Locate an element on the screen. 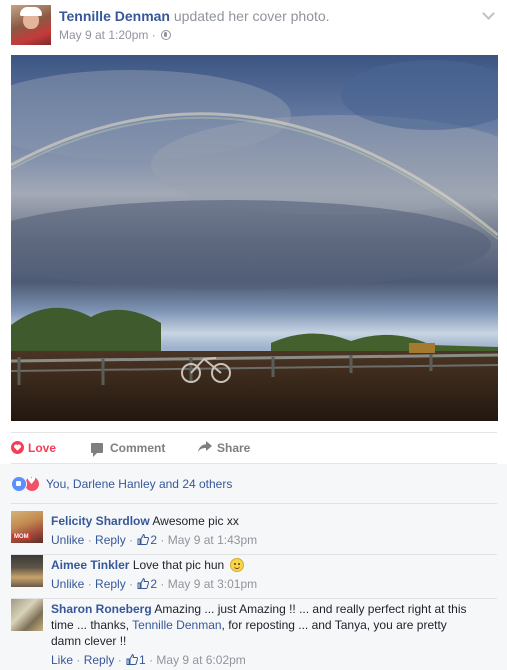 The width and height of the screenshot is (507, 670). comment-timestamp: May 9 at 3:01pm is located at coordinates (212, 584).